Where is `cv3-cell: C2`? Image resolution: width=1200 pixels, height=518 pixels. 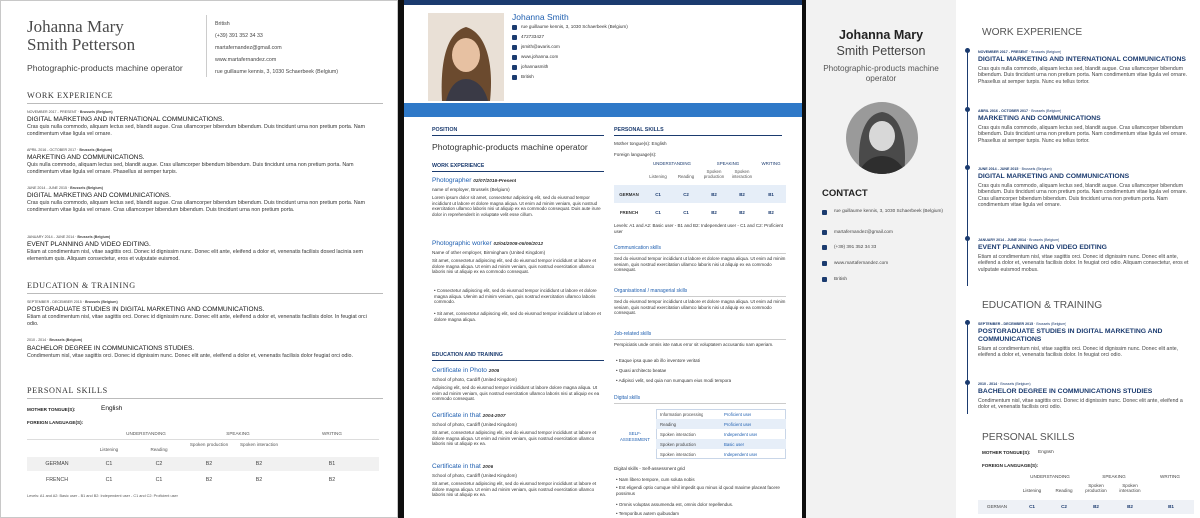
cv3-cell: C2 is located at coordinates (1064, 506).